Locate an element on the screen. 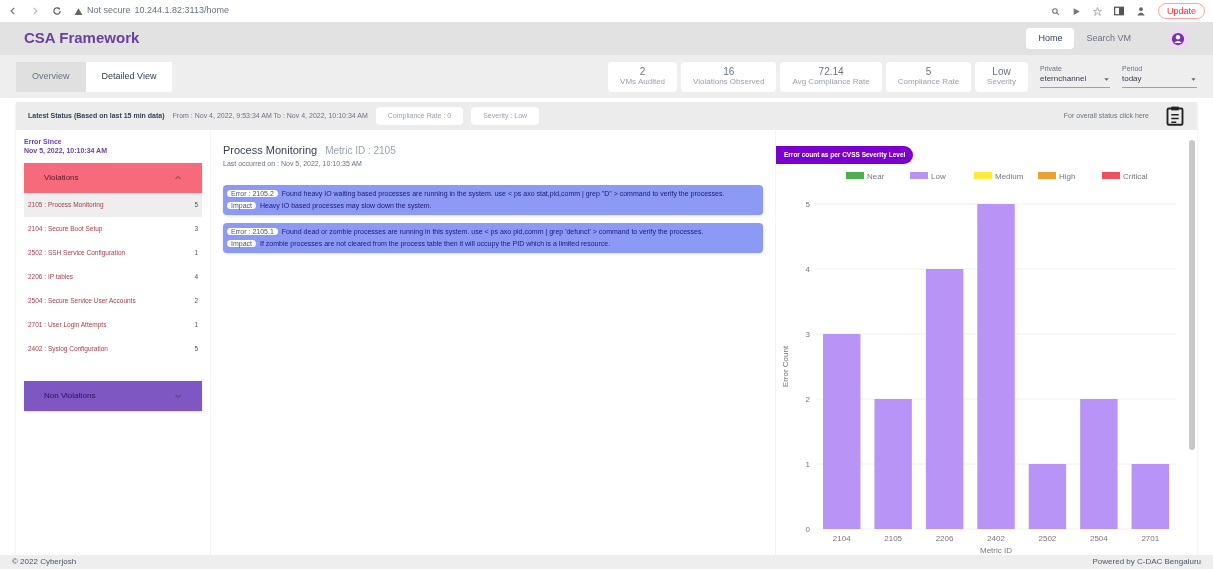 The image size is (1213, 569). stat-value: 72.14 is located at coordinates (831, 71).